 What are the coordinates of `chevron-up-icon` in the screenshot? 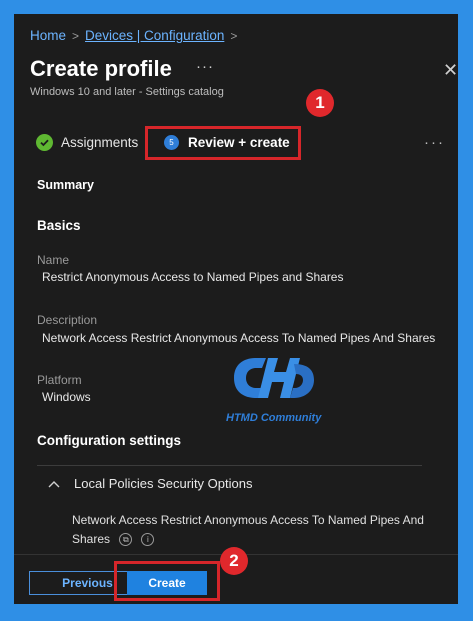 It's located at (54, 483).